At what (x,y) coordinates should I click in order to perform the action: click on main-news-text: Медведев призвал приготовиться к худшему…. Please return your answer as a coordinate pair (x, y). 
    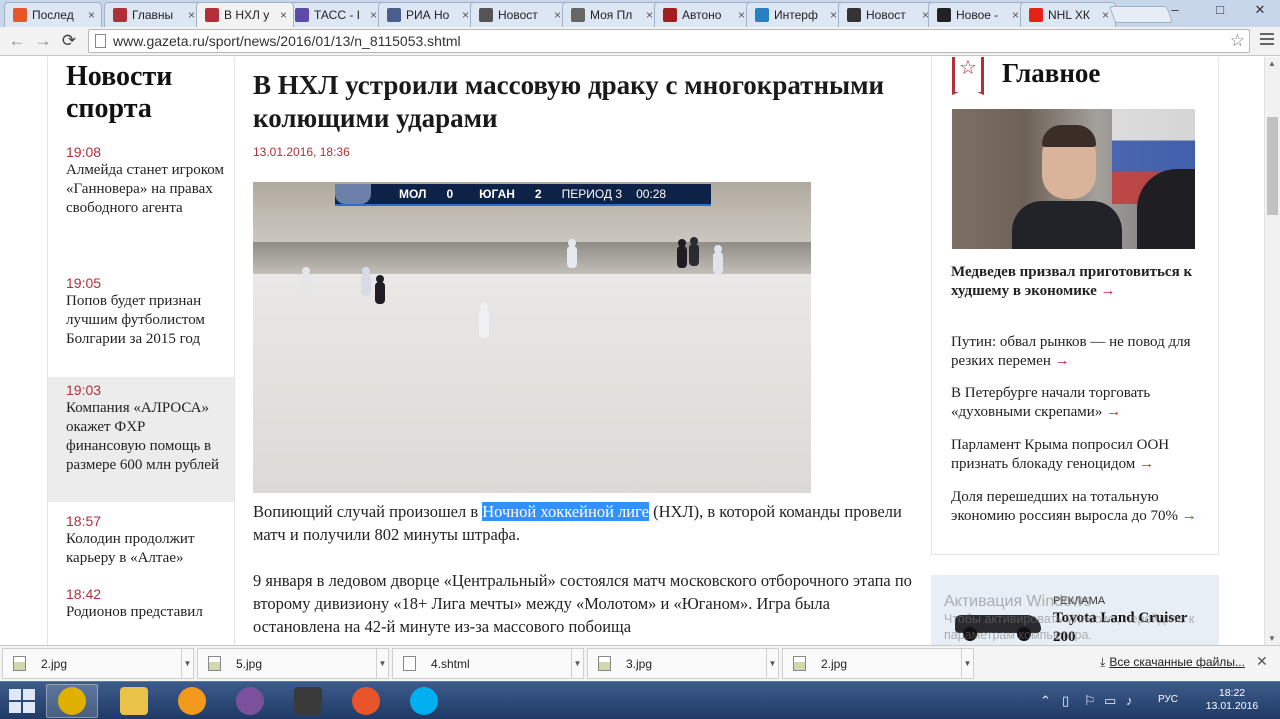
    Looking at the image, I should click on (1071, 281).